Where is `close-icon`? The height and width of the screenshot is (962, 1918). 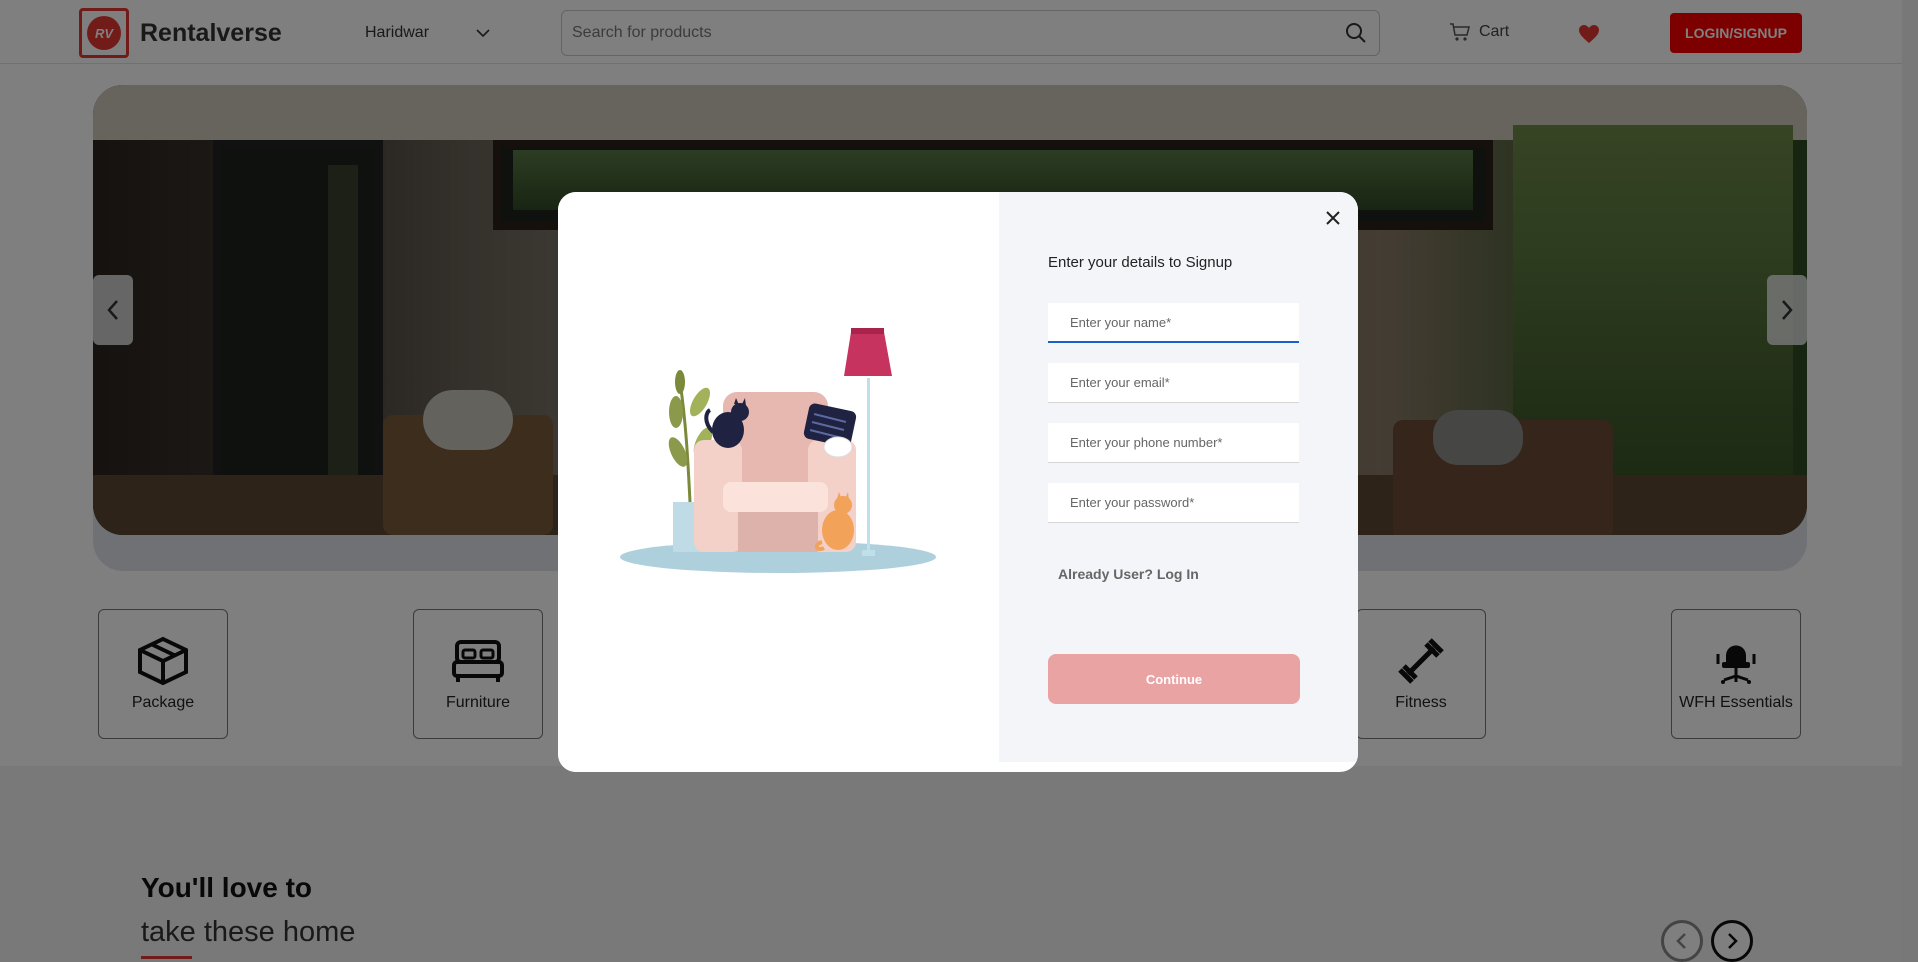 close-icon is located at coordinates (1333, 218).